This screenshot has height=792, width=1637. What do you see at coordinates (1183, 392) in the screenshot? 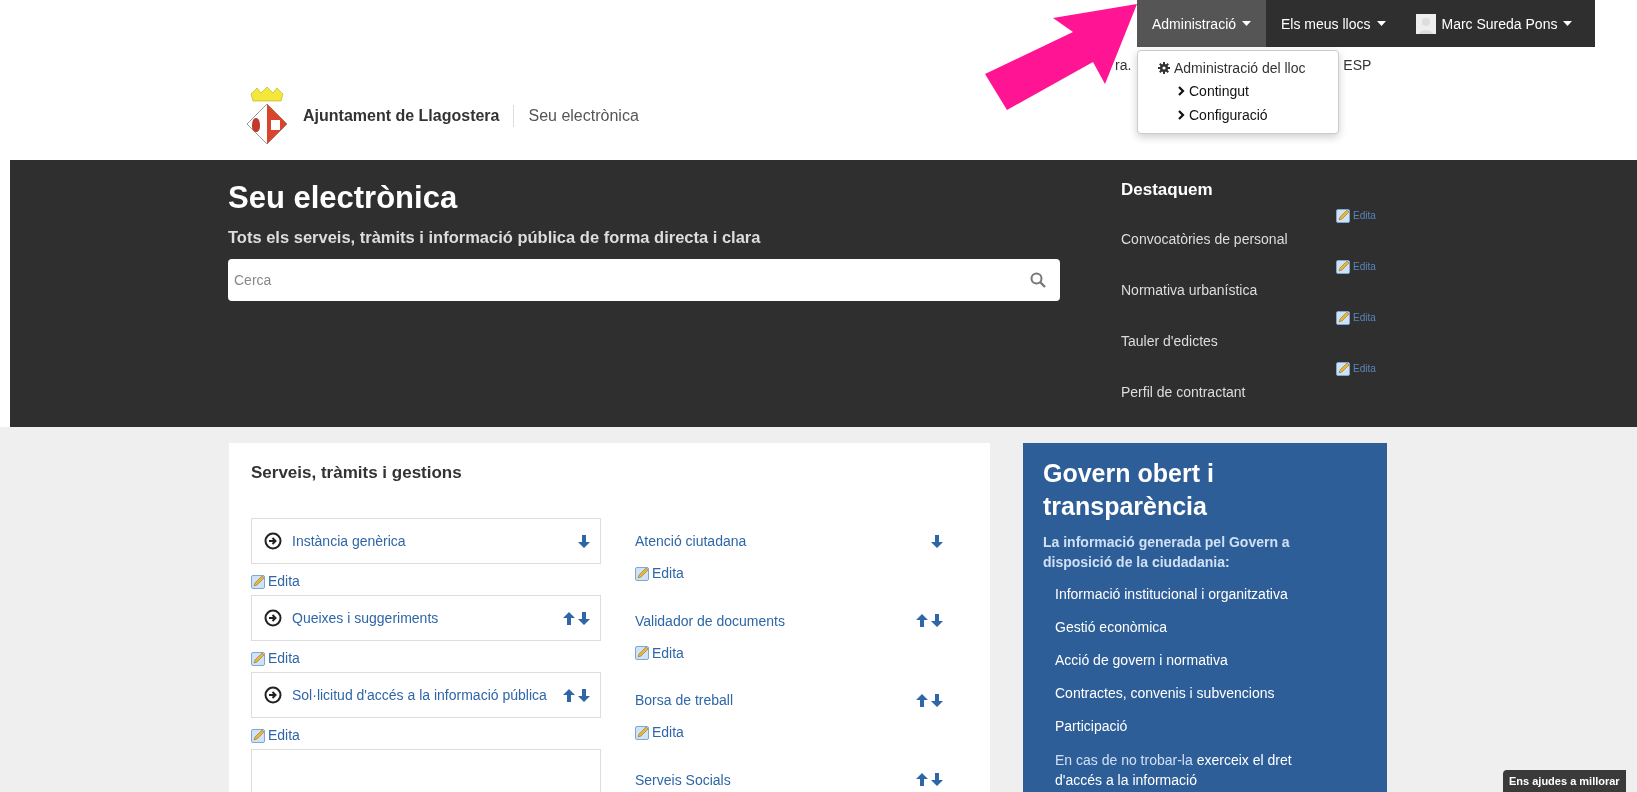
I see `featured-link: Perfil de contractant` at bounding box center [1183, 392].